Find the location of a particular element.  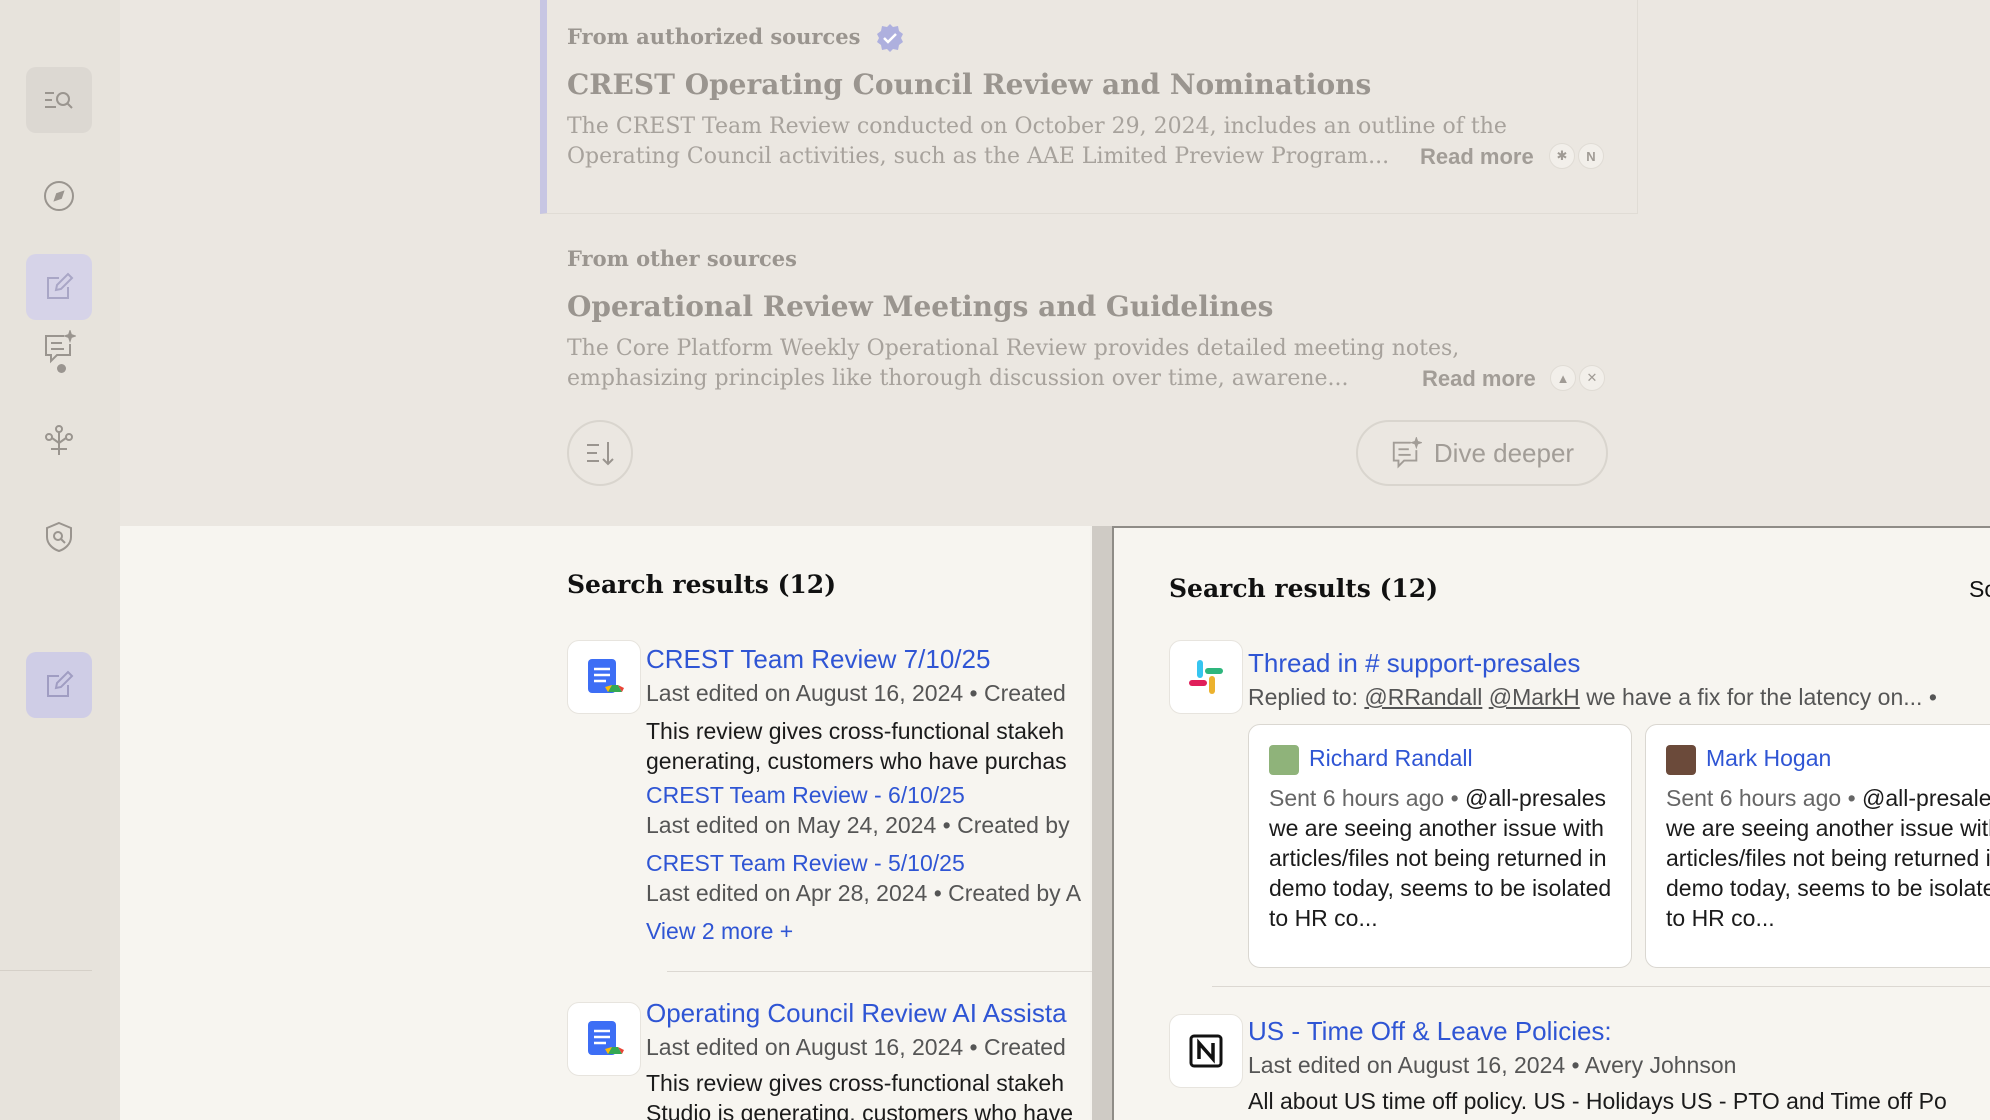

compose-button is located at coordinates (59, 685).